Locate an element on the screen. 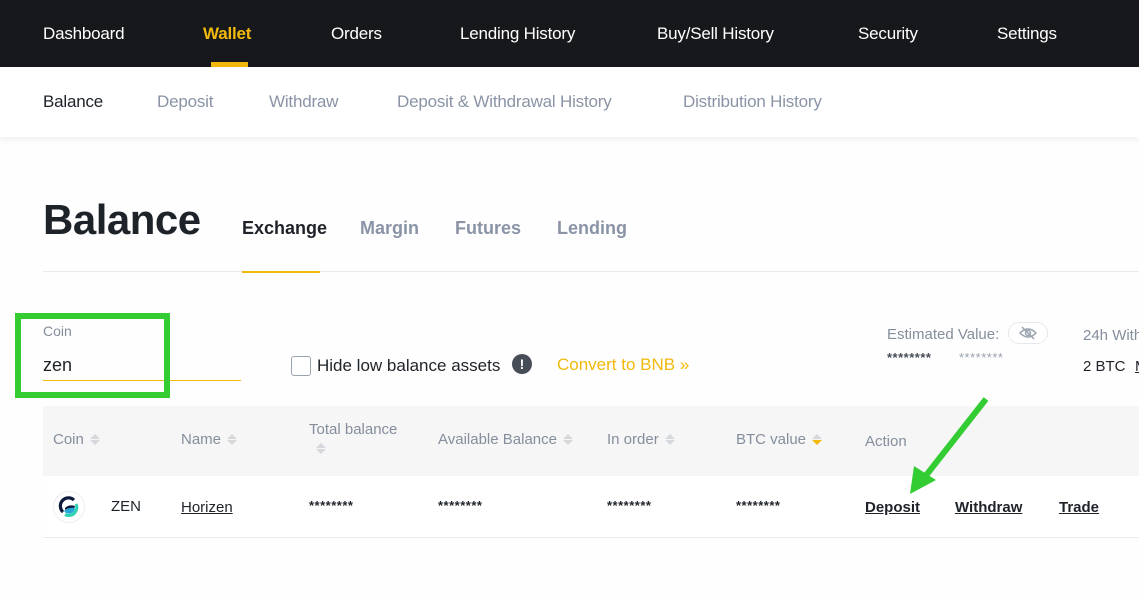 The height and width of the screenshot is (599, 1139). column-label: Name is located at coordinates (201, 439).